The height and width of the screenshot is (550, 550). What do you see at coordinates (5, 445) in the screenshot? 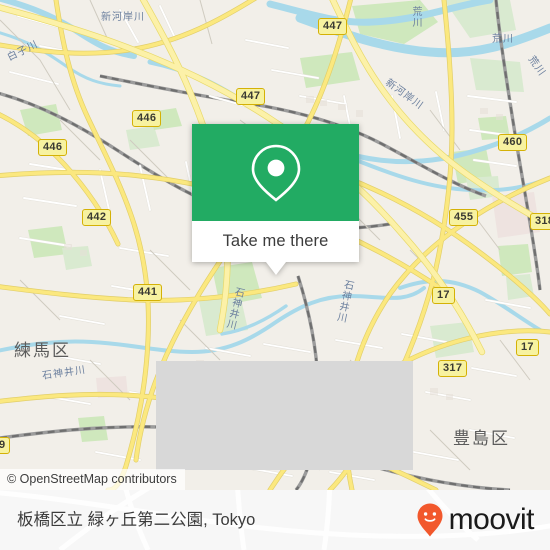
I see `route-shield: 9` at bounding box center [5, 445].